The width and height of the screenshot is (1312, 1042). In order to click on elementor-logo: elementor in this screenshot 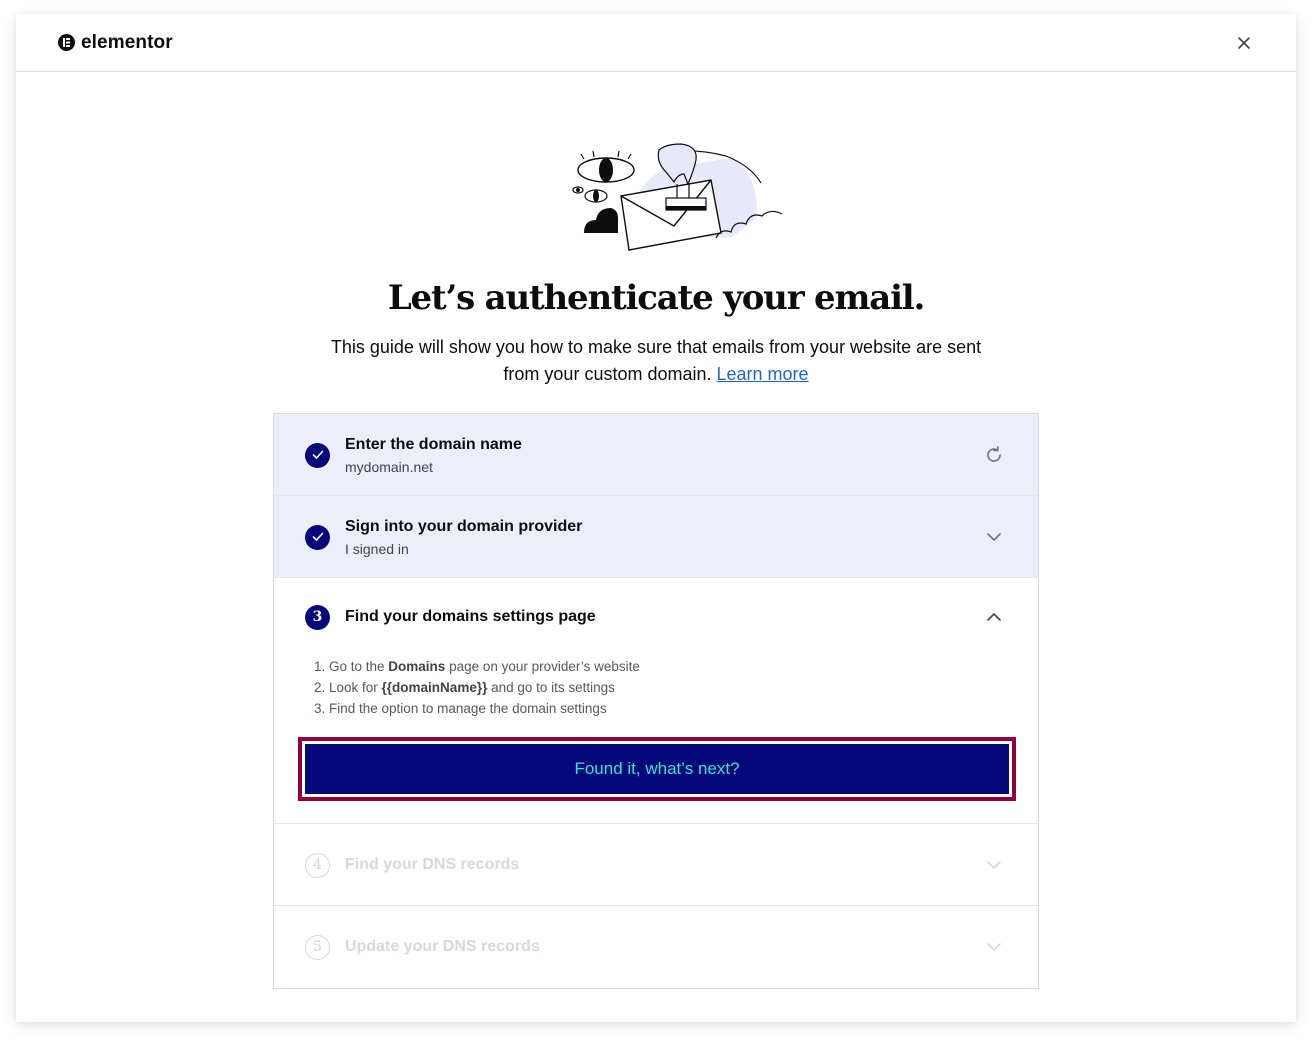, I will do `click(115, 43)`.